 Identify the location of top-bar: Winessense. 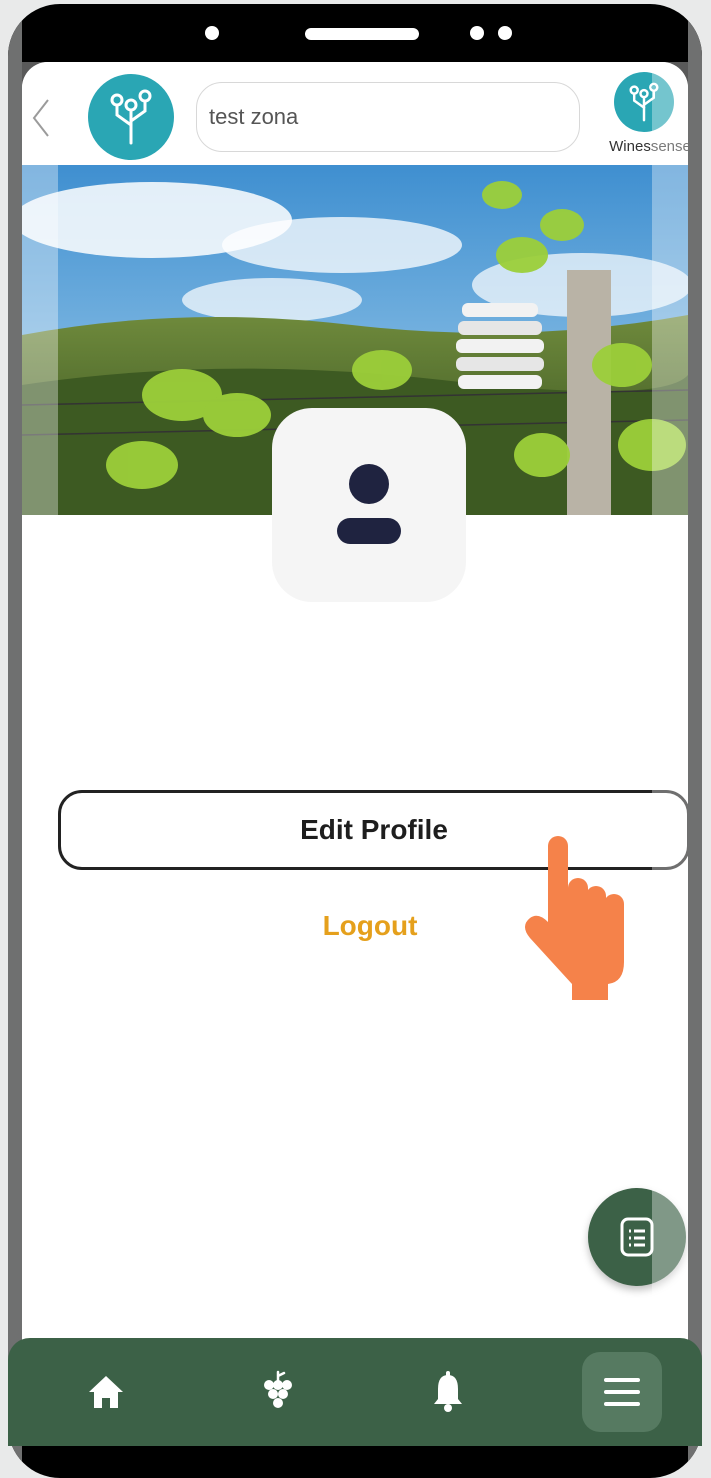
(355, 112).